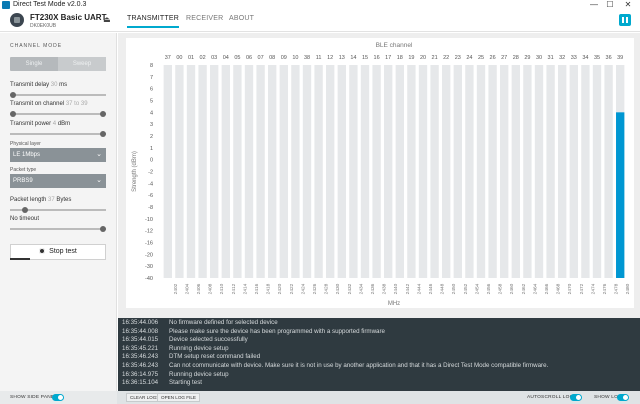  I want to click on frequency-tick-label: 2444, so click(419, 288).